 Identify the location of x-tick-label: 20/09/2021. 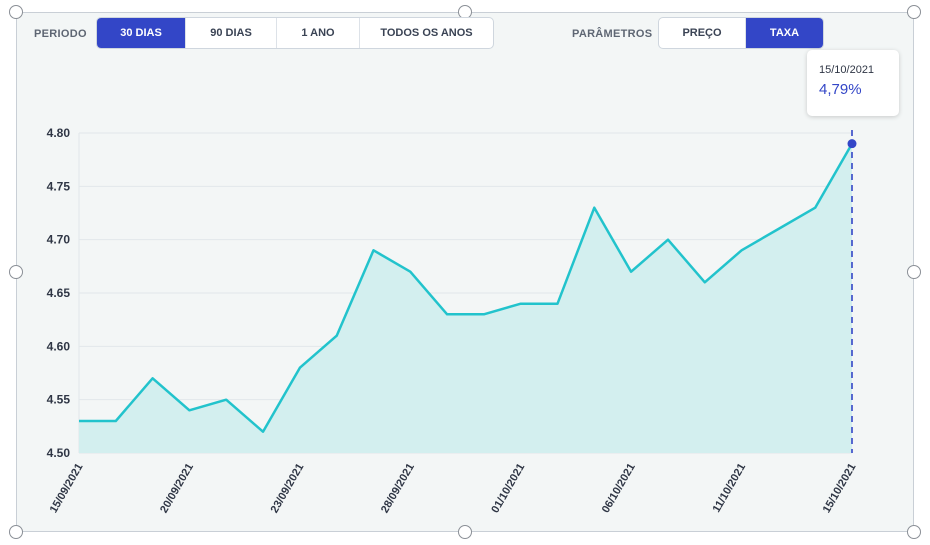
(177, 489).